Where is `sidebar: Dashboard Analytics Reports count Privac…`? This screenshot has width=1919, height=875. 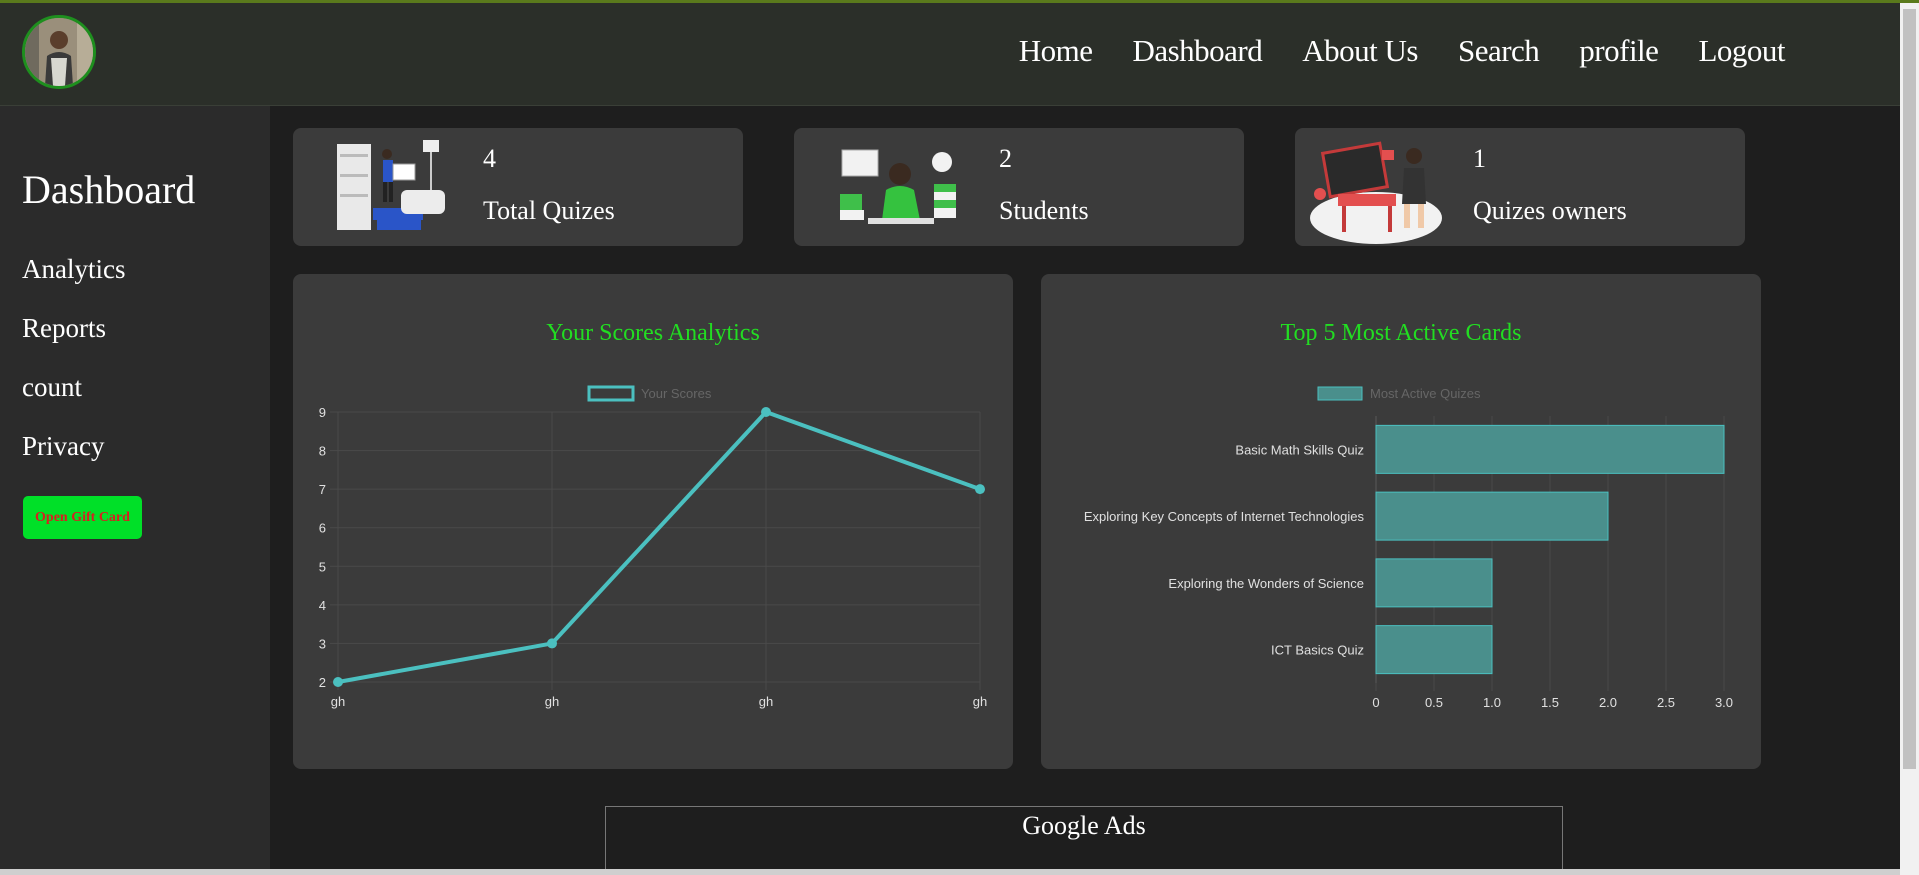 sidebar: Dashboard Analytics Reports count Privac… is located at coordinates (135, 490).